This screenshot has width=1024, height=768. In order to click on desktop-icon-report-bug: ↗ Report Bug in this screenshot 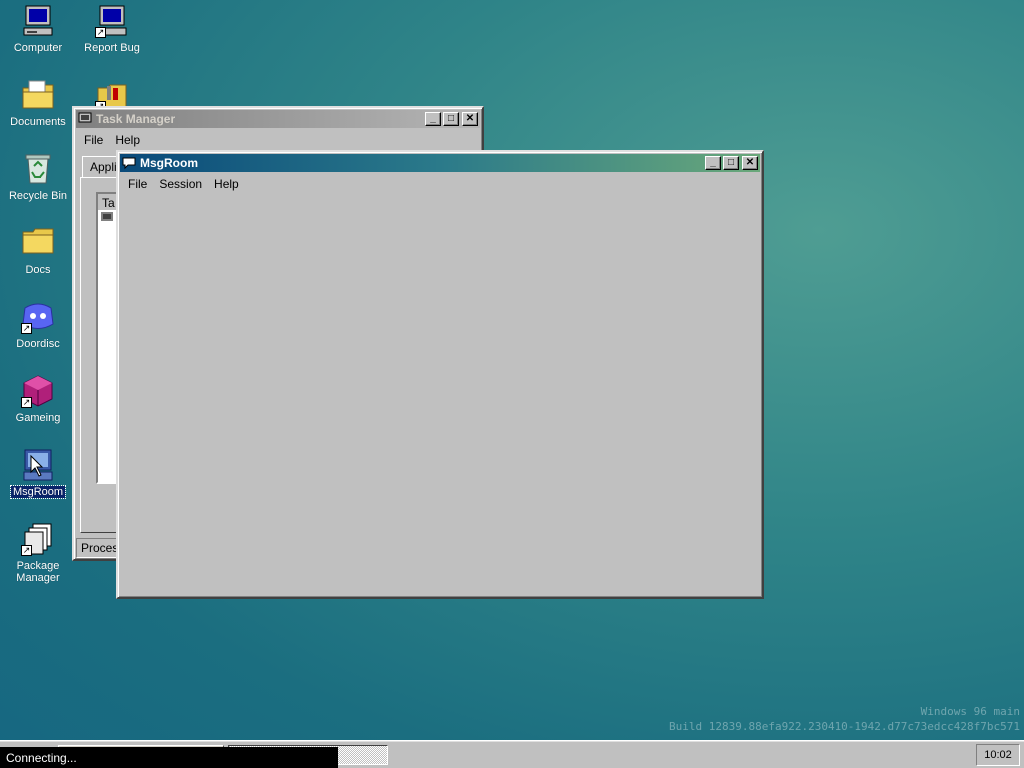, I will do `click(112, 29)`.